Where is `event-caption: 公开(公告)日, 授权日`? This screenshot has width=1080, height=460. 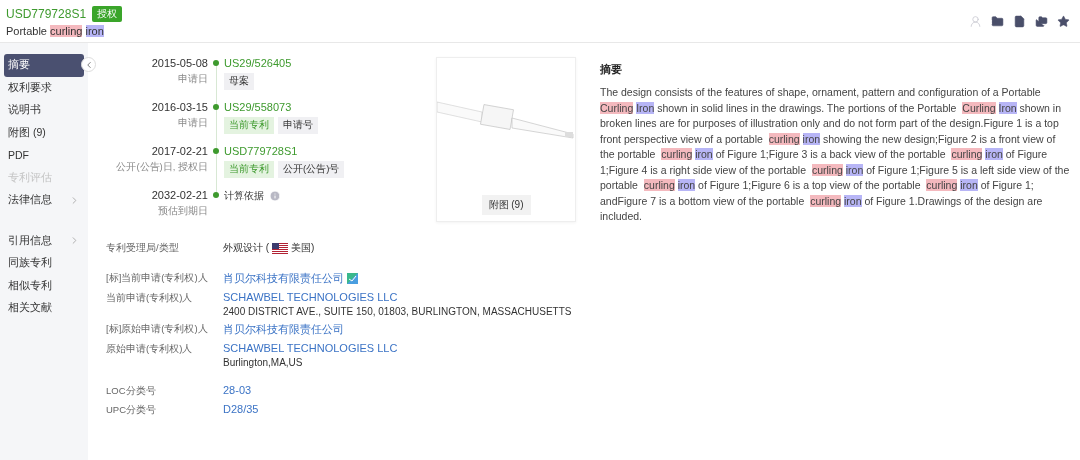
event-caption: 公开(公告)日, 授权日 is located at coordinates (162, 167).